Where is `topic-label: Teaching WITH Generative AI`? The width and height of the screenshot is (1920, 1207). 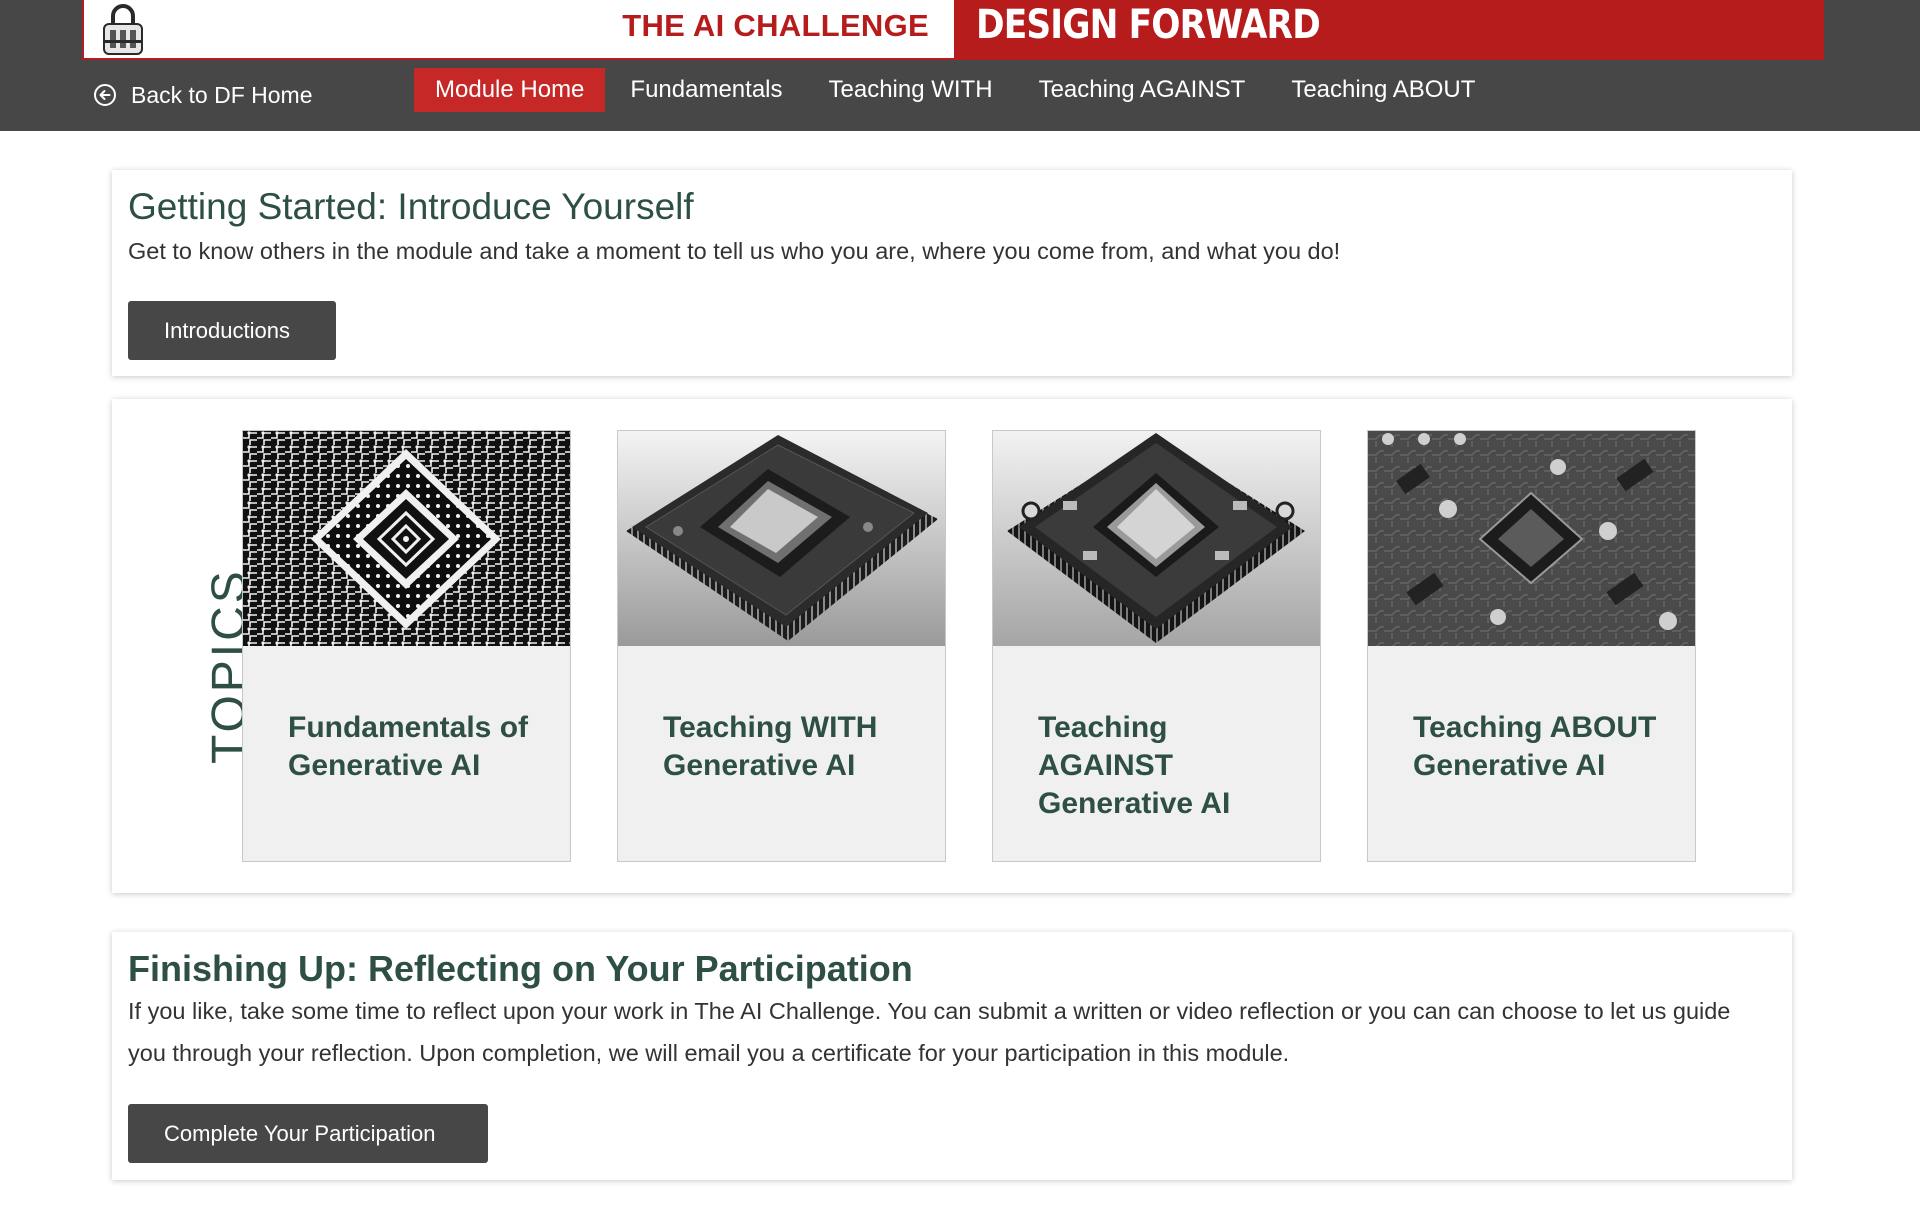 topic-label: Teaching WITH Generative AI is located at coordinates (770, 746).